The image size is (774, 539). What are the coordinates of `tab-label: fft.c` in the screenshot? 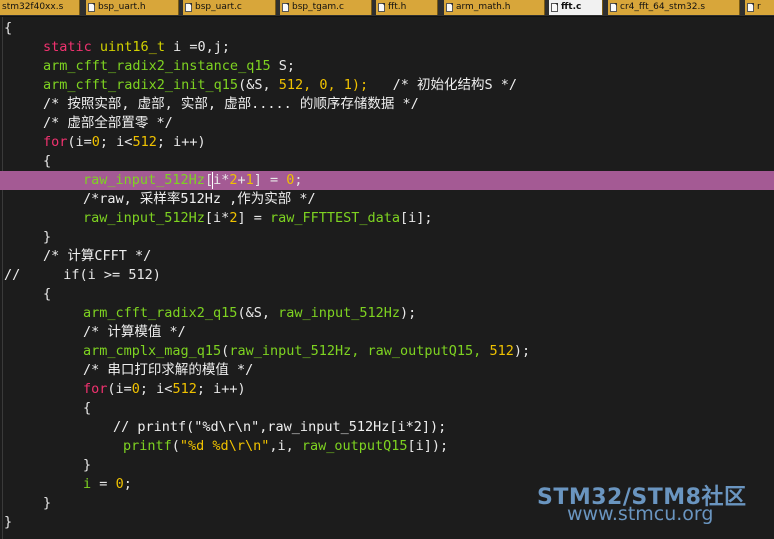 It's located at (571, 7).